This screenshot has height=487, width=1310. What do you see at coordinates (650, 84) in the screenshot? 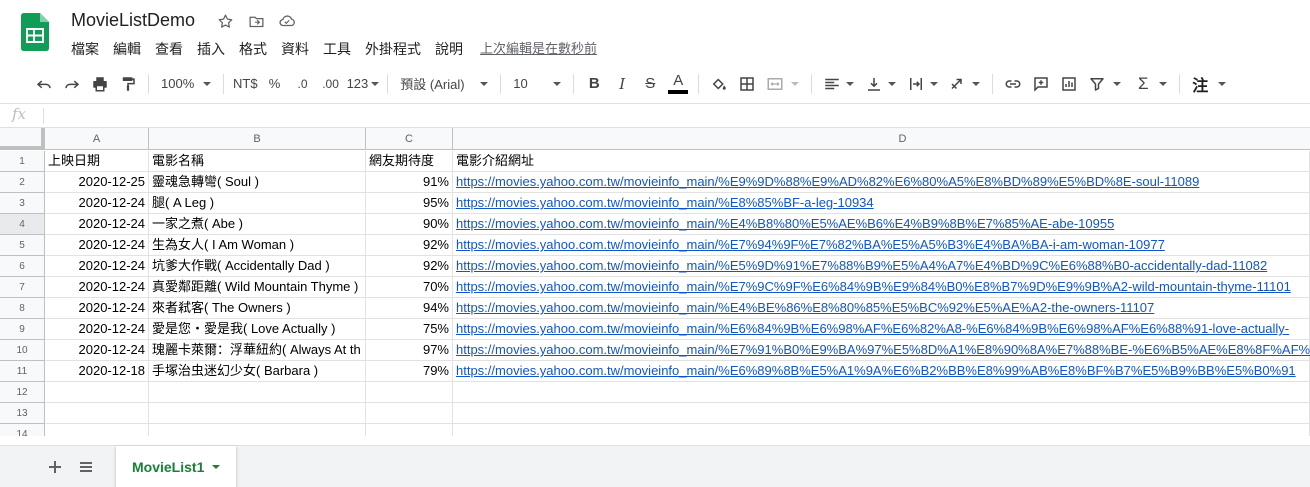
I see `strikethrough-button: S` at bounding box center [650, 84].